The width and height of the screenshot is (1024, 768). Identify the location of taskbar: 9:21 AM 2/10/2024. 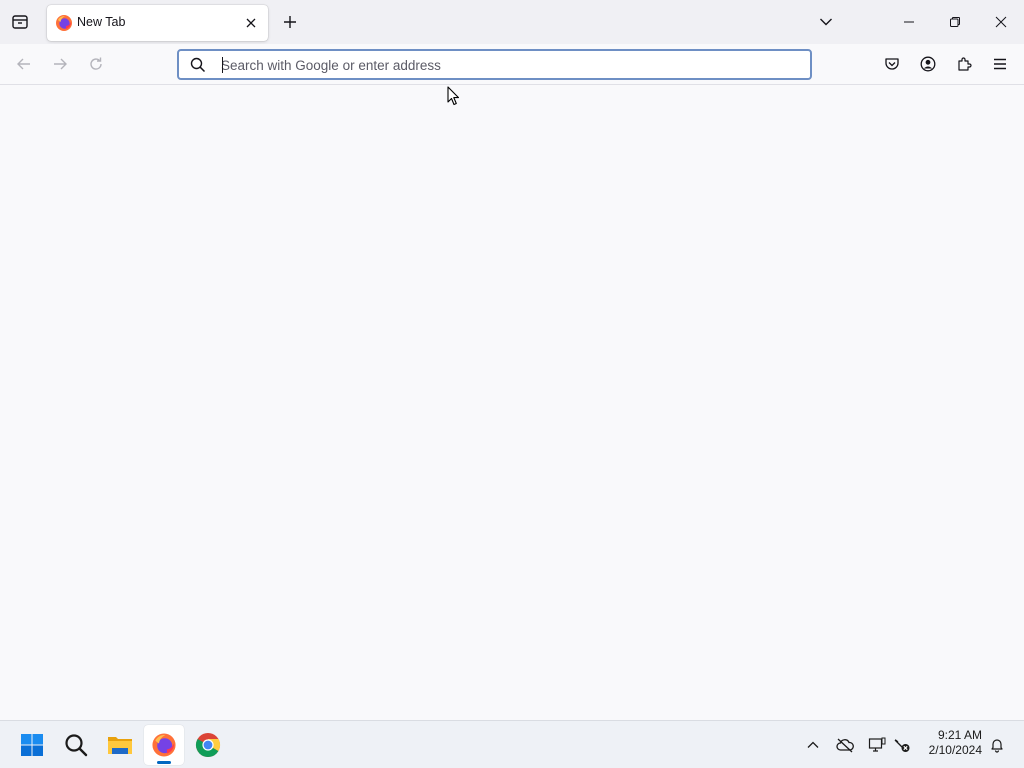
(512, 744).